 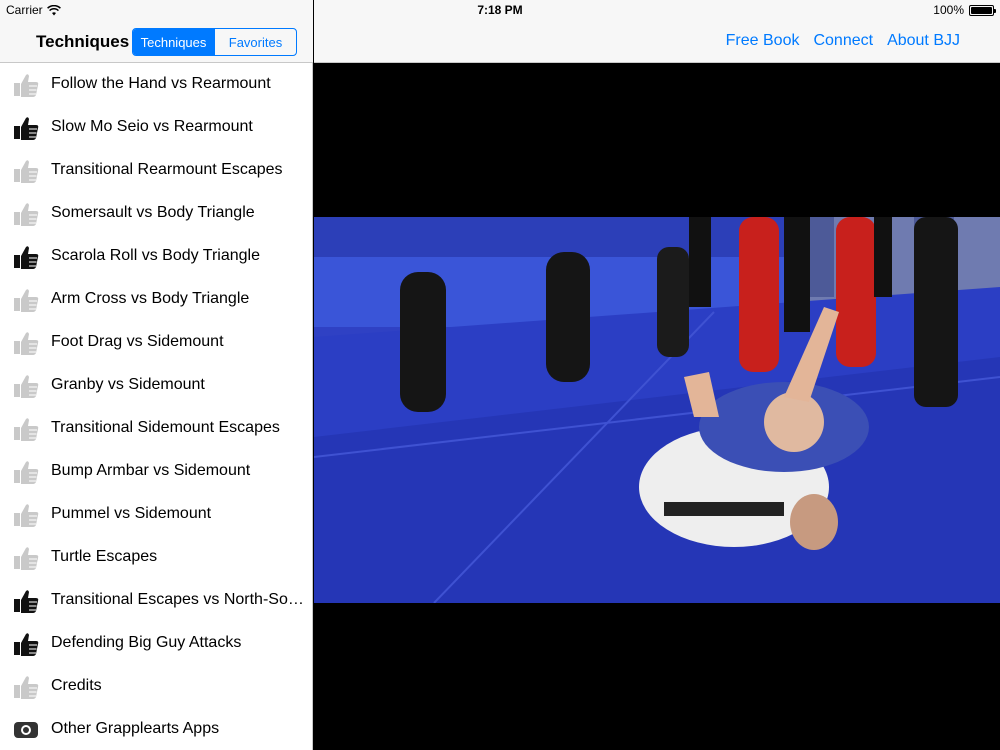 What do you see at coordinates (161, 83) in the screenshot?
I see `list-item-label: Follow the Hand vs Rearmount` at bounding box center [161, 83].